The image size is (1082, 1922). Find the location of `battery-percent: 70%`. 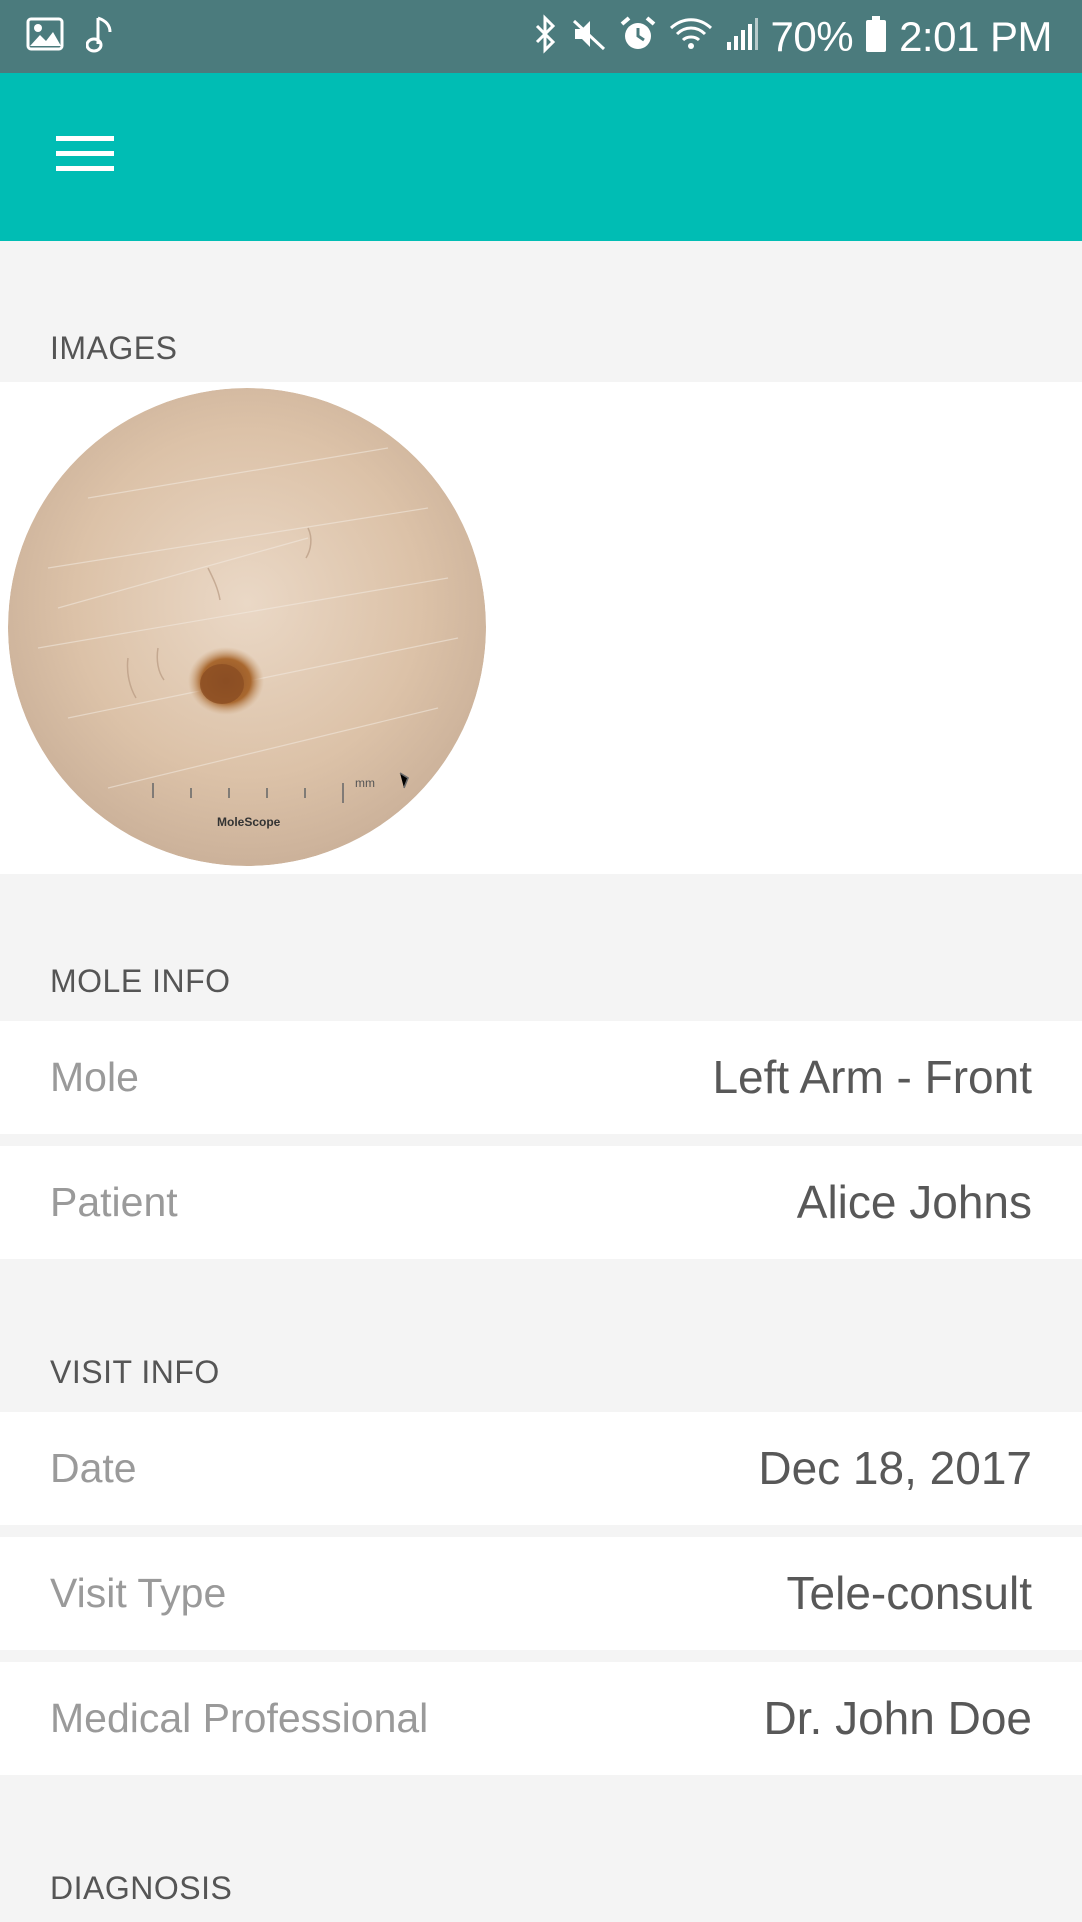

battery-percent: 70% is located at coordinates (812, 36).